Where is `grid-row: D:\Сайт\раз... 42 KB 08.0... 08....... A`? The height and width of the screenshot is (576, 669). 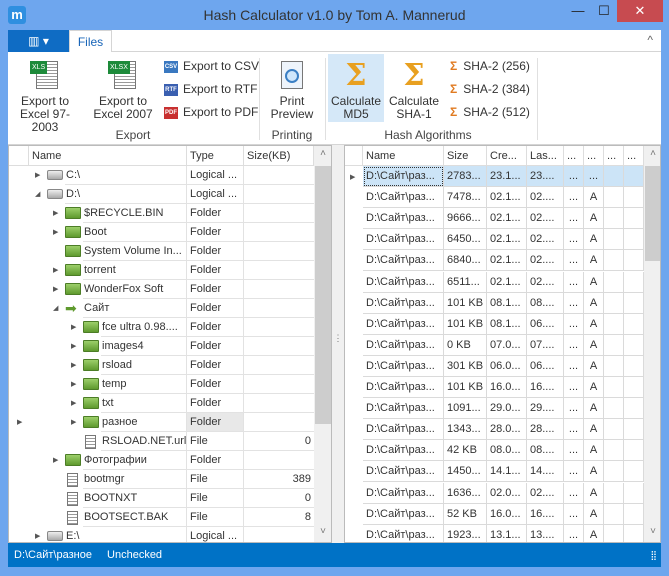 grid-row: D:\Сайт\раз... 42 KB 08.0... 08....... A is located at coordinates (494, 451).